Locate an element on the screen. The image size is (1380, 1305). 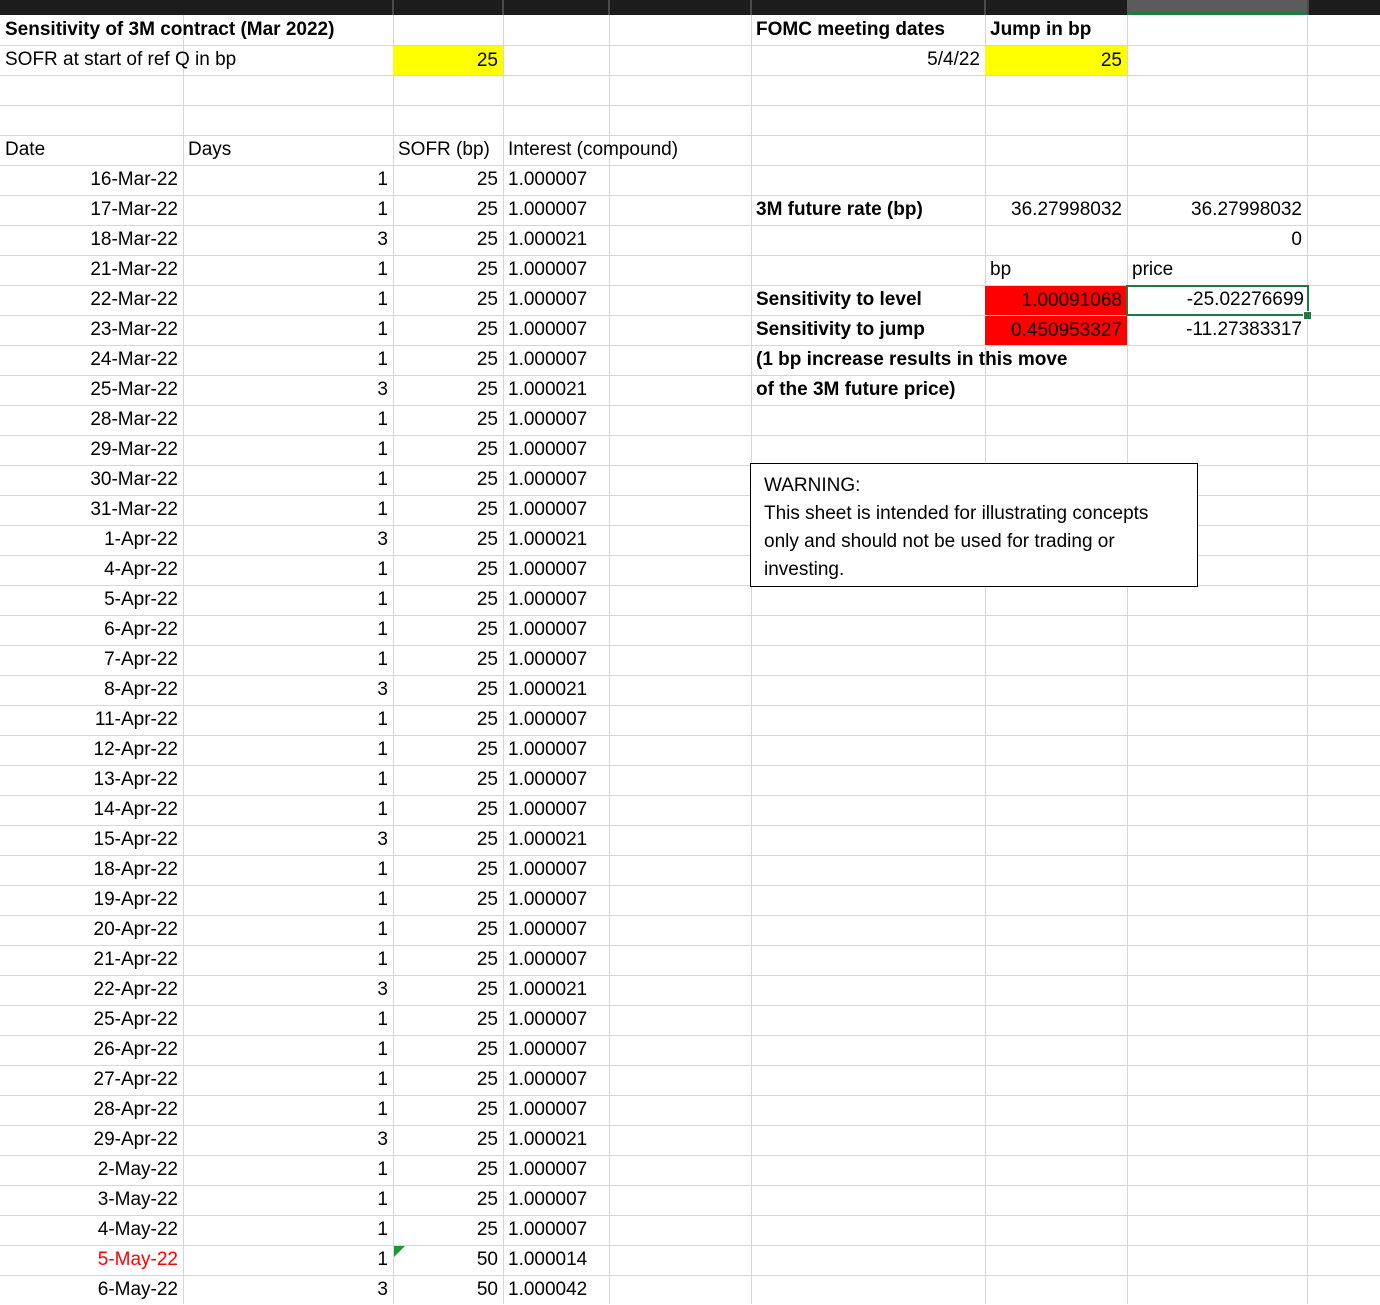
sheet-title: Sensitivity of 3M contract (Mar 2022) is located at coordinates (196, 30).